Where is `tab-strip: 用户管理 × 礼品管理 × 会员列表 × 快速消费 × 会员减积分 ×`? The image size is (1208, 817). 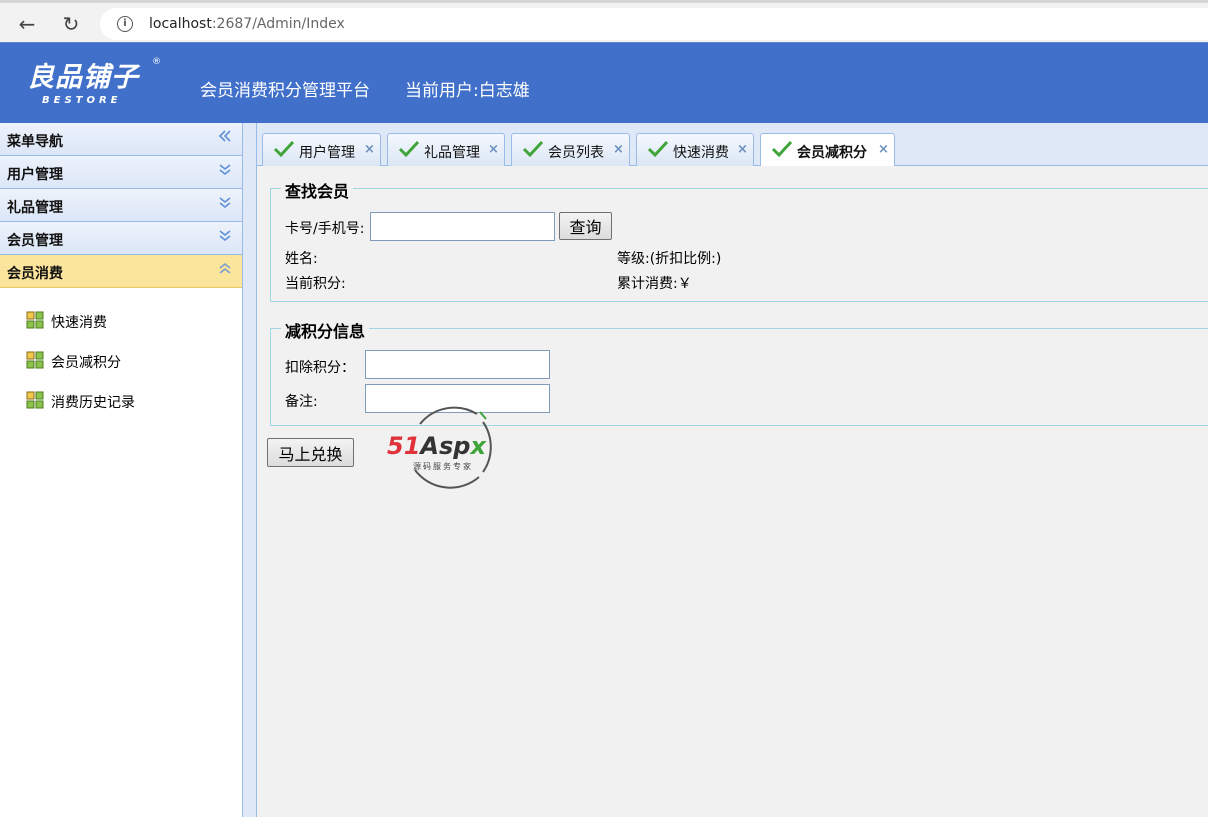 tab-strip: 用户管理 × 礼品管理 × 会员列表 × 快速消费 × 会员减积分 × is located at coordinates (732, 145).